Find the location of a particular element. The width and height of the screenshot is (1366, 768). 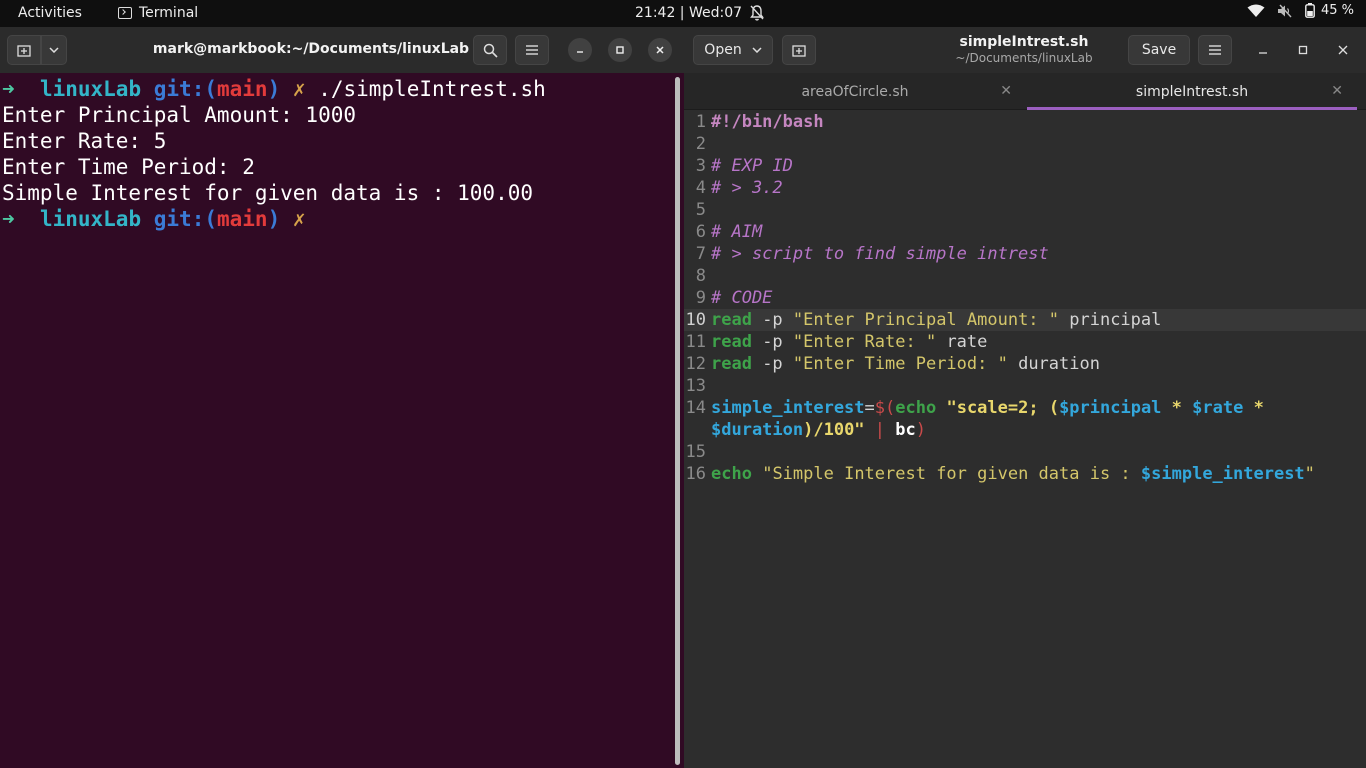

battery-percent: 45 % is located at coordinates (1337, 10).